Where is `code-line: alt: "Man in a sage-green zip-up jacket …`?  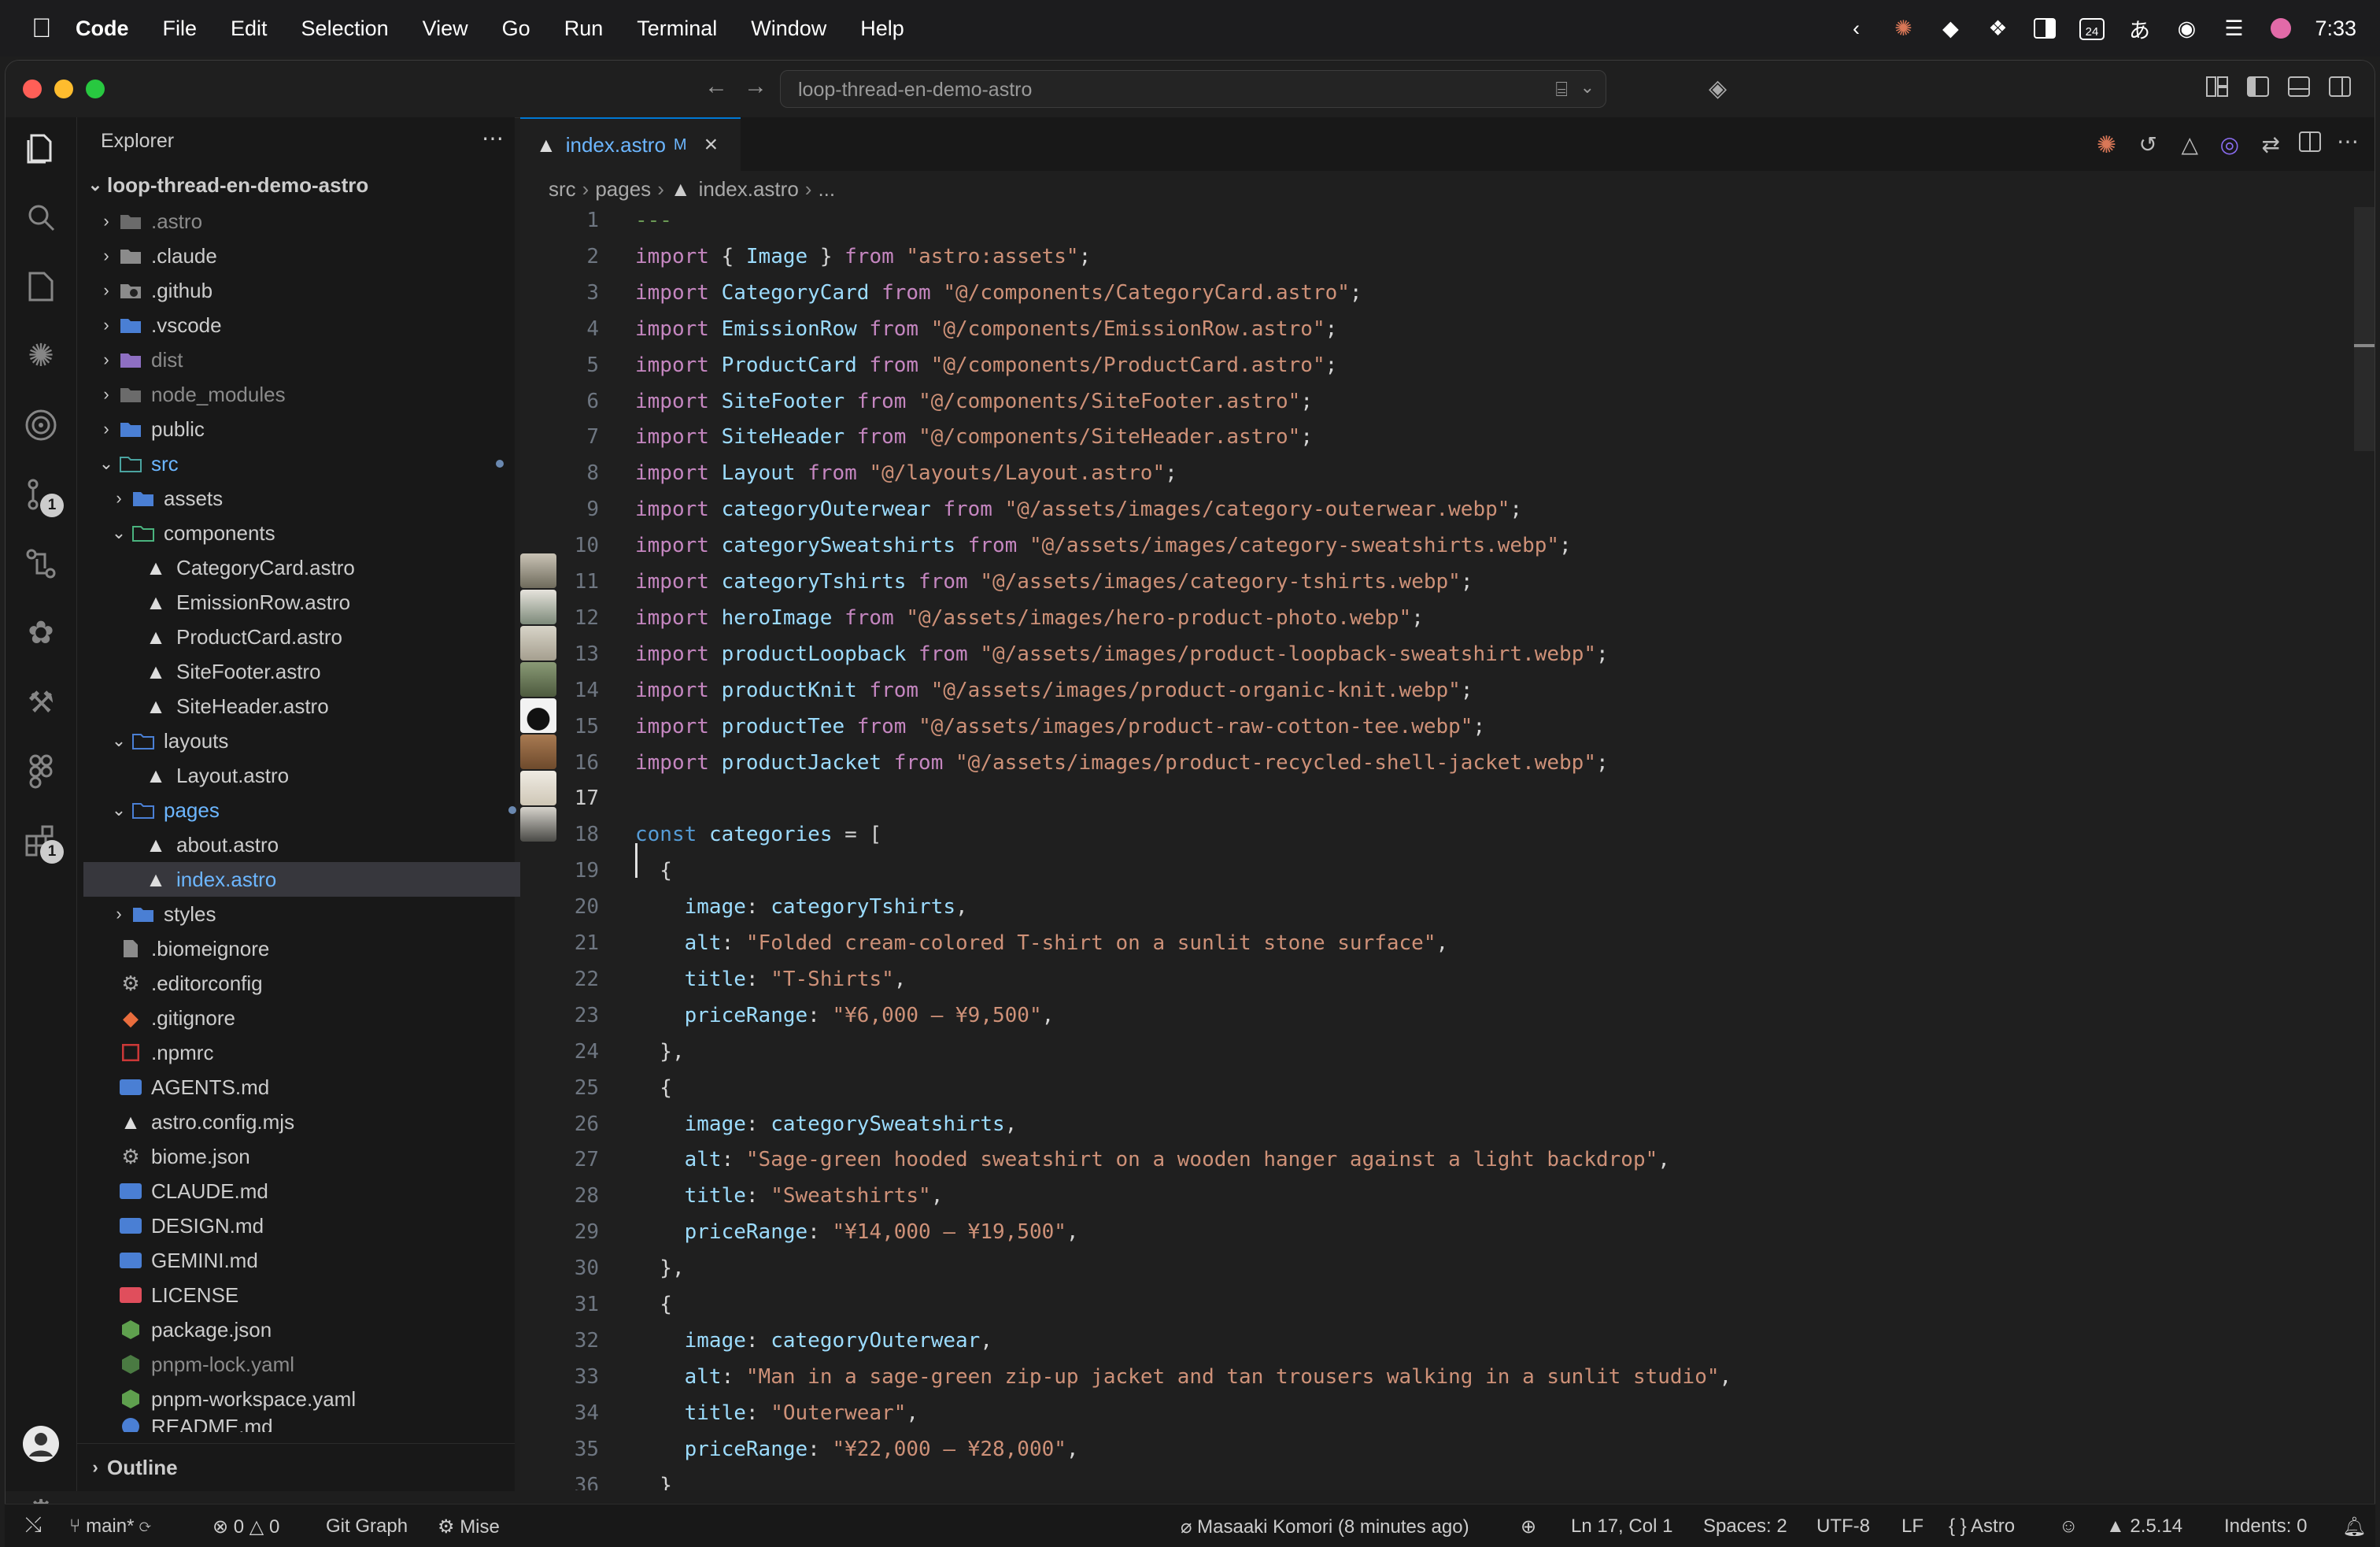 code-line: alt: "Man in a sage-green zip-up jacket … is located at coordinates (1183, 1377).